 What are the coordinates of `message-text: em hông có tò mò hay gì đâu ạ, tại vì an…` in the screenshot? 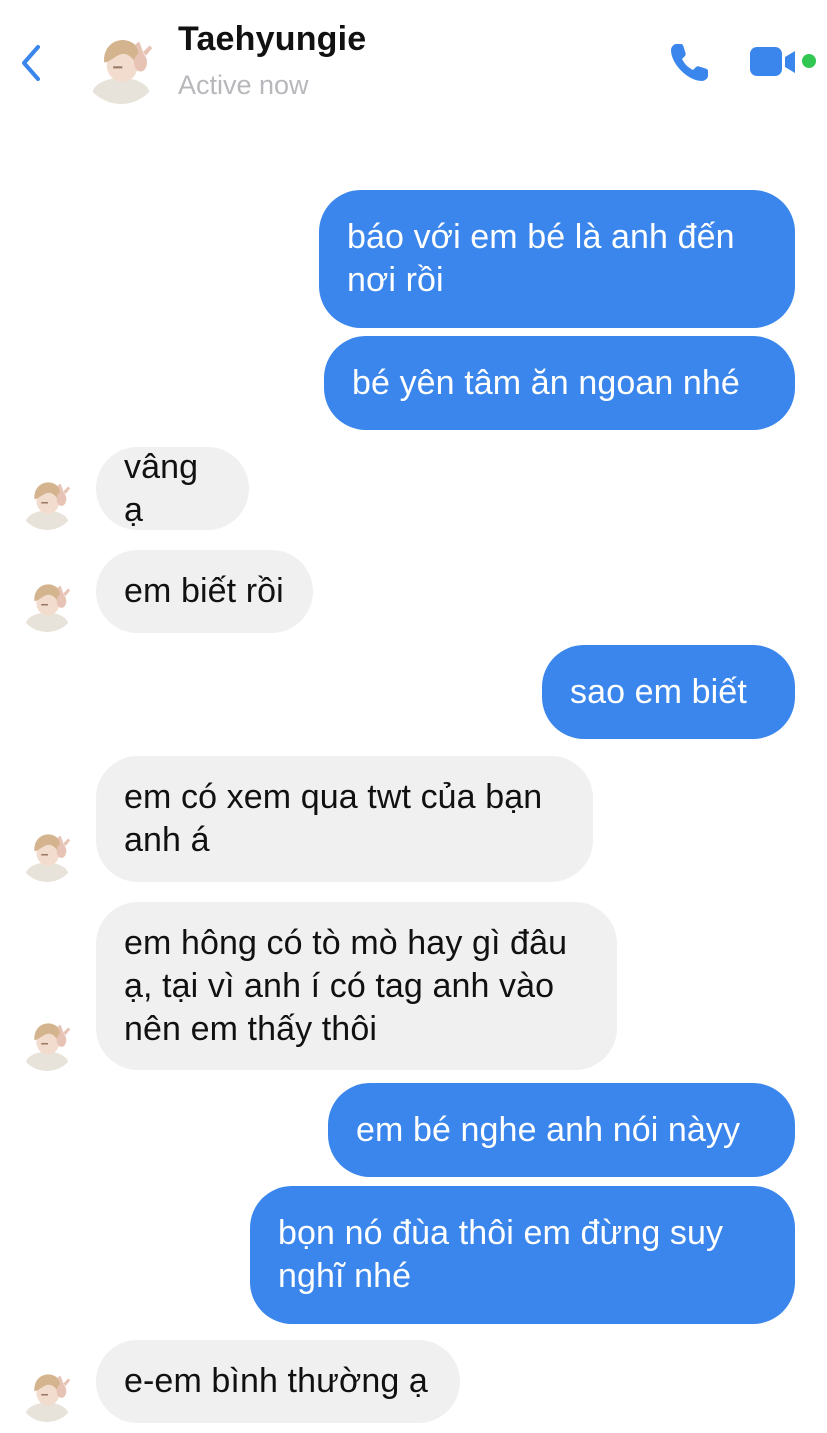 It's located at (346, 985).